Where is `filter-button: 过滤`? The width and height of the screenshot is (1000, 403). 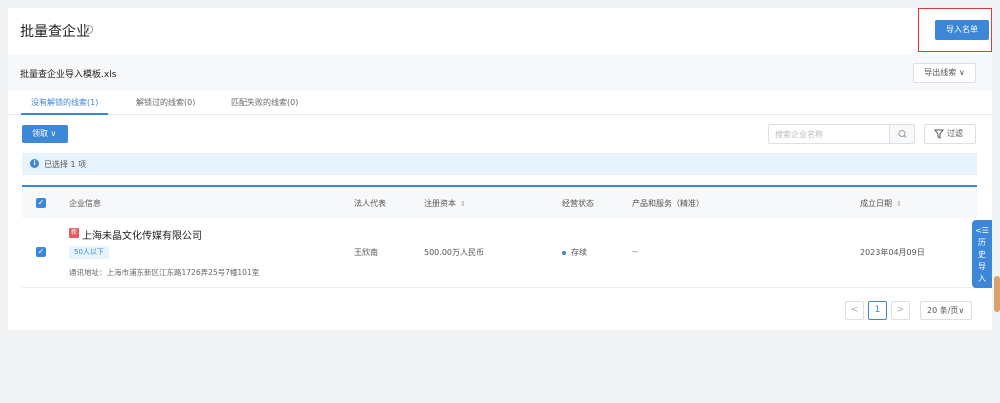 filter-button: 过滤 is located at coordinates (950, 134).